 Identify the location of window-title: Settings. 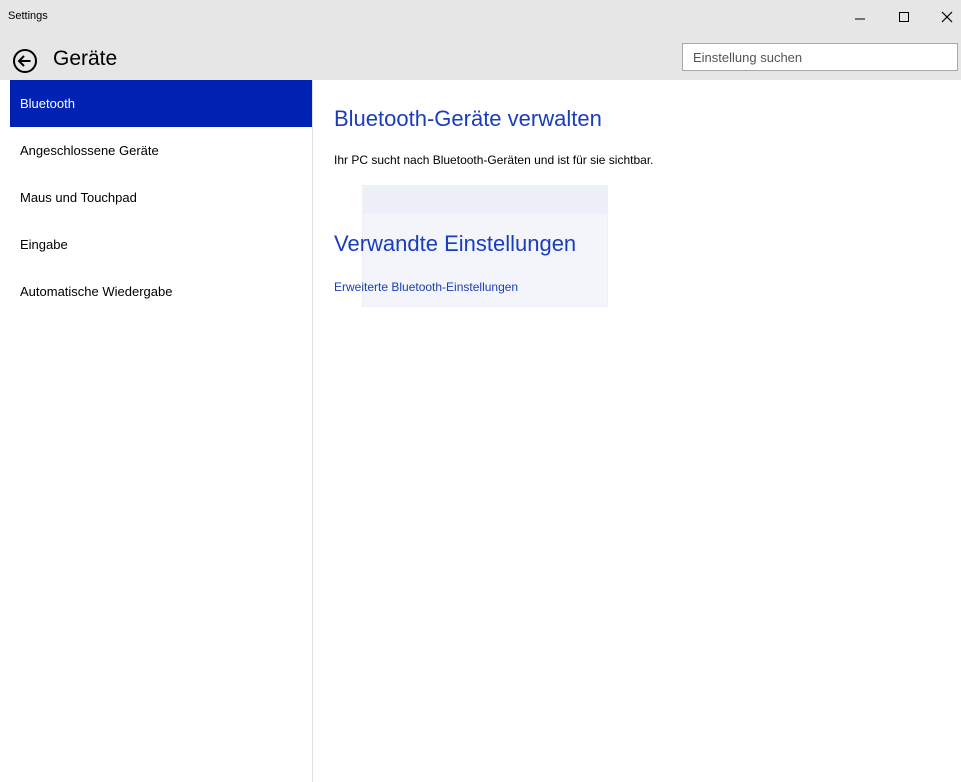
(28, 16).